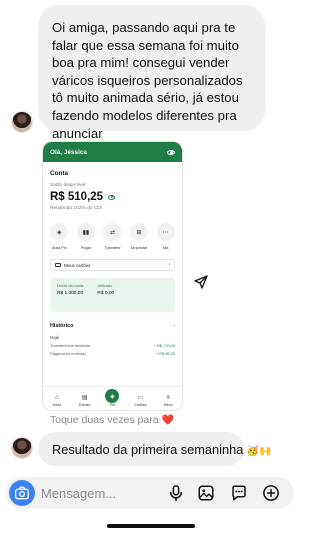 This screenshot has width=320, height=533. What do you see at coordinates (168, 405) in the screenshot?
I see `tab-label: Menu` at bounding box center [168, 405].